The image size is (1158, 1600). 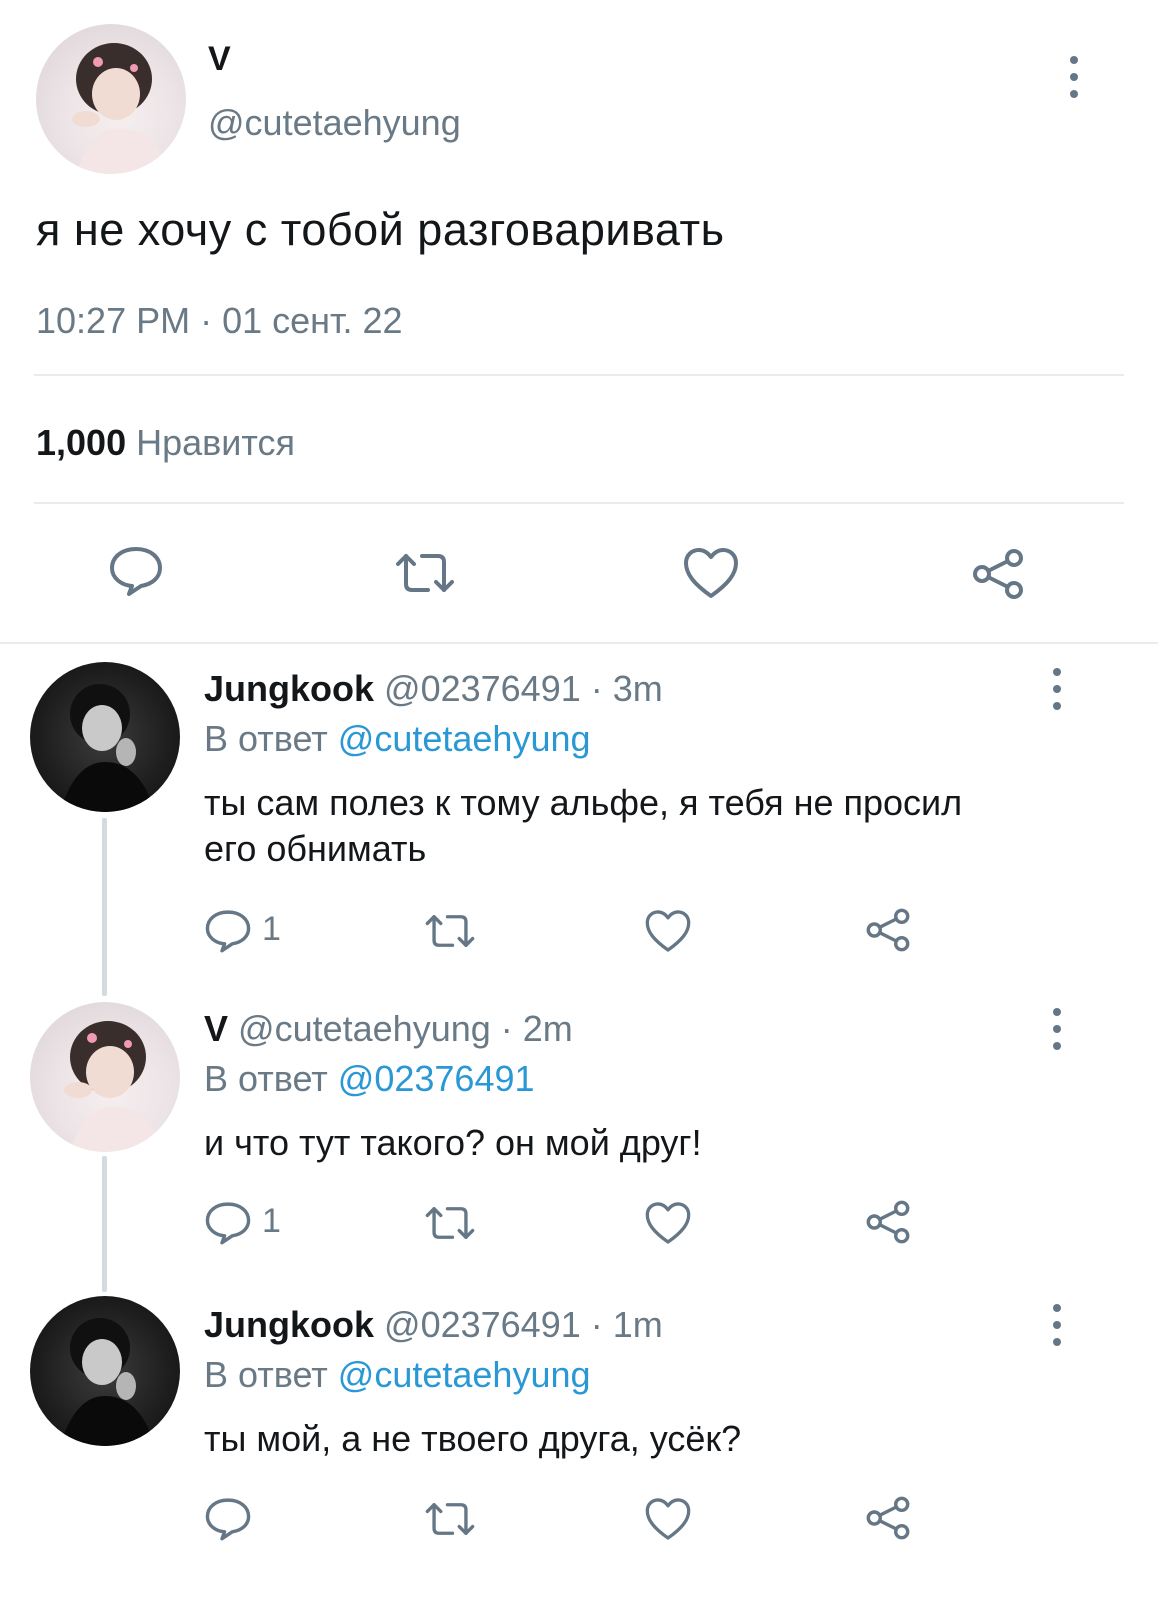 What do you see at coordinates (216, 1028) in the screenshot?
I see `reply-2-display-name: V` at bounding box center [216, 1028].